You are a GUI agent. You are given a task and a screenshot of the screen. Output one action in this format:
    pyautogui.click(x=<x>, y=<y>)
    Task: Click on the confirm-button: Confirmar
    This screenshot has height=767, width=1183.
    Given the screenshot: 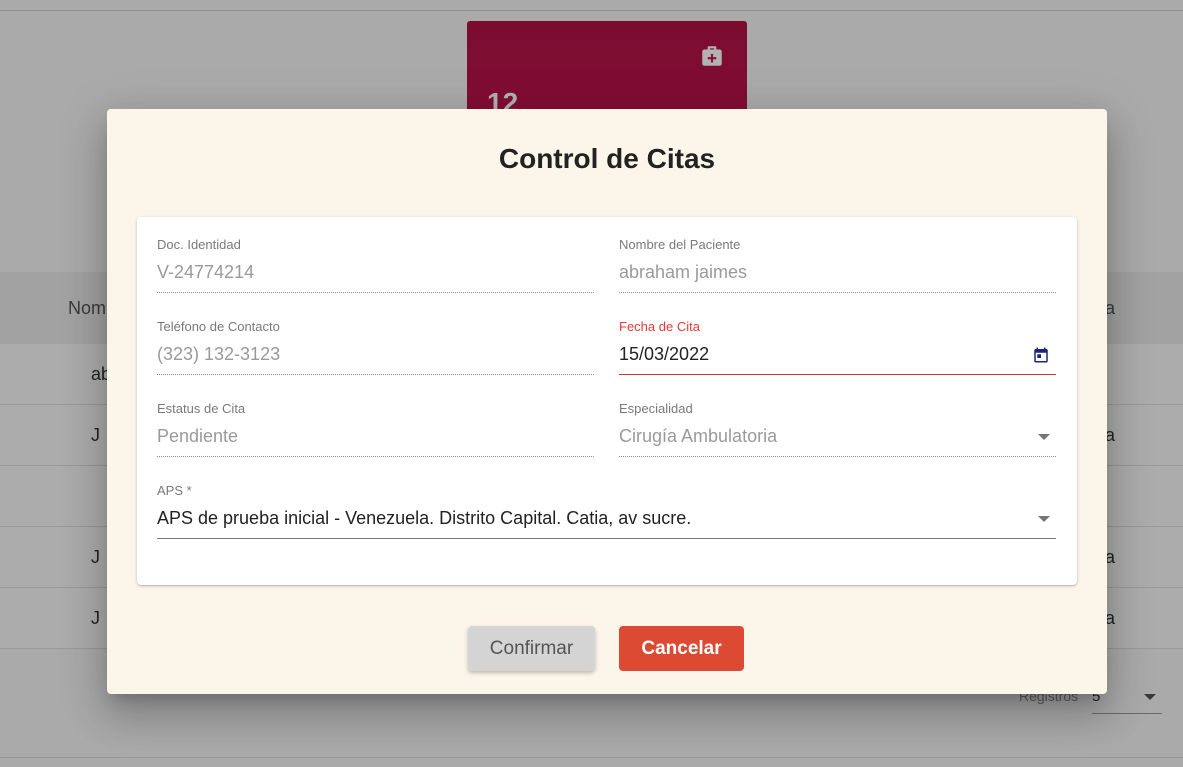 What is the action you would take?
    pyautogui.click(x=531, y=648)
    